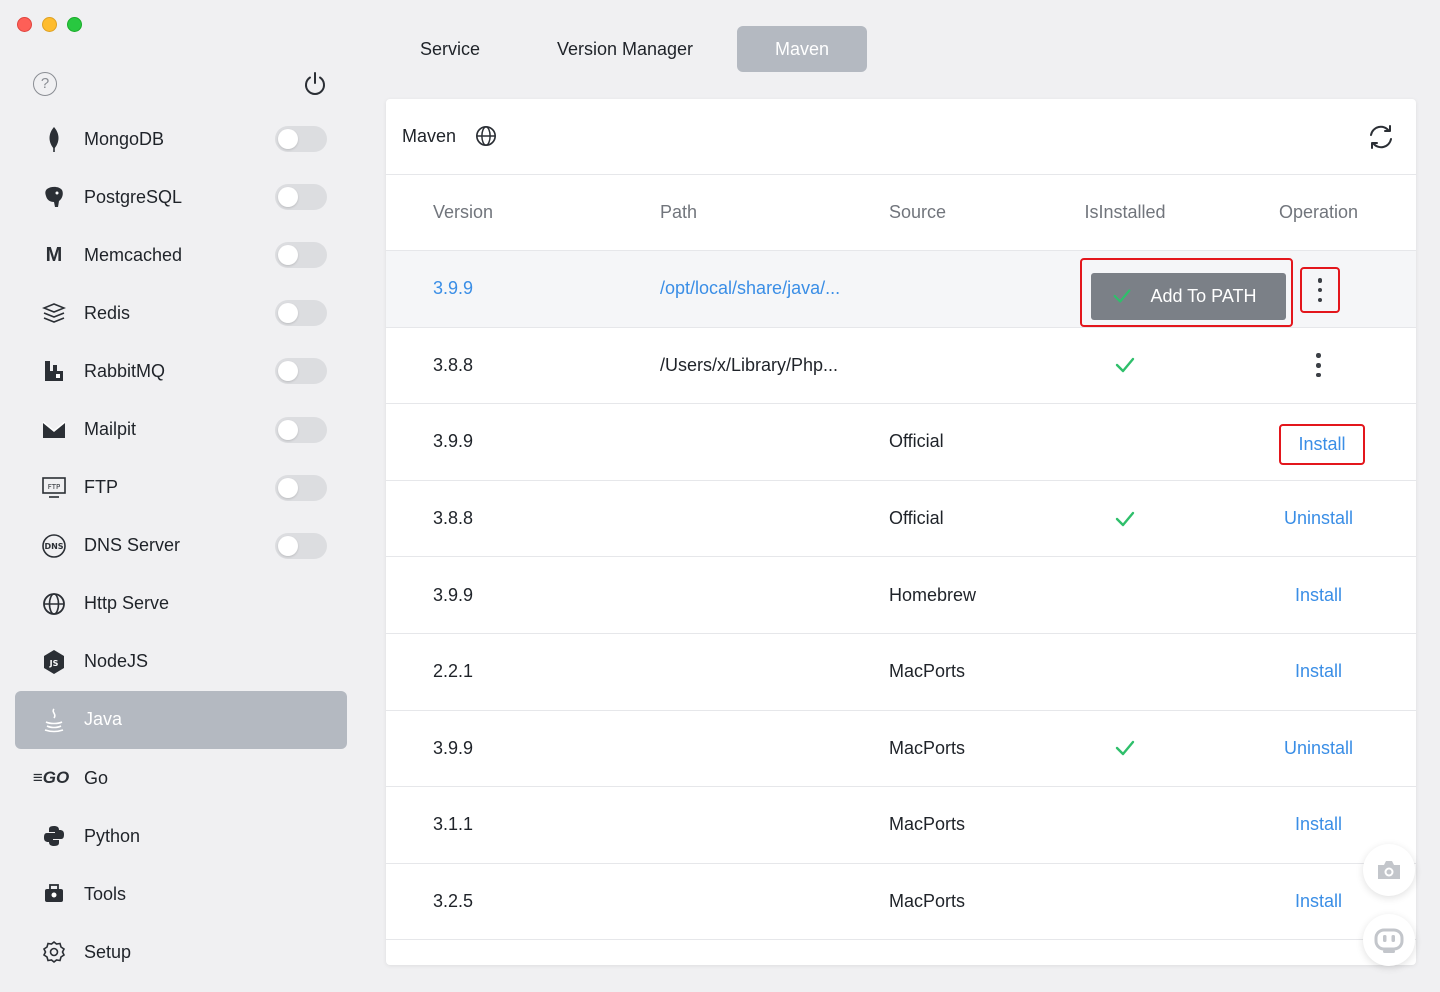  I want to click on sidebar-item-dns-server: DNS DNS Server, so click(181, 546).